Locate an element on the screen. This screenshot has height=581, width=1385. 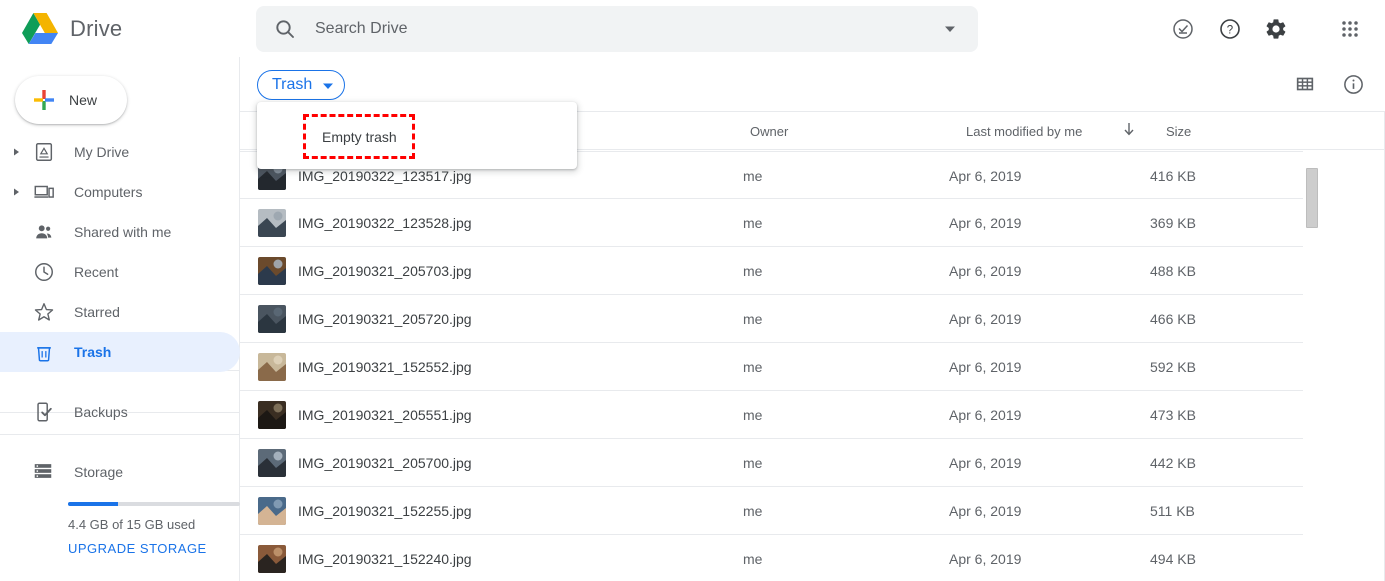
sidebar-item-label: Computers is located at coordinates (108, 192).